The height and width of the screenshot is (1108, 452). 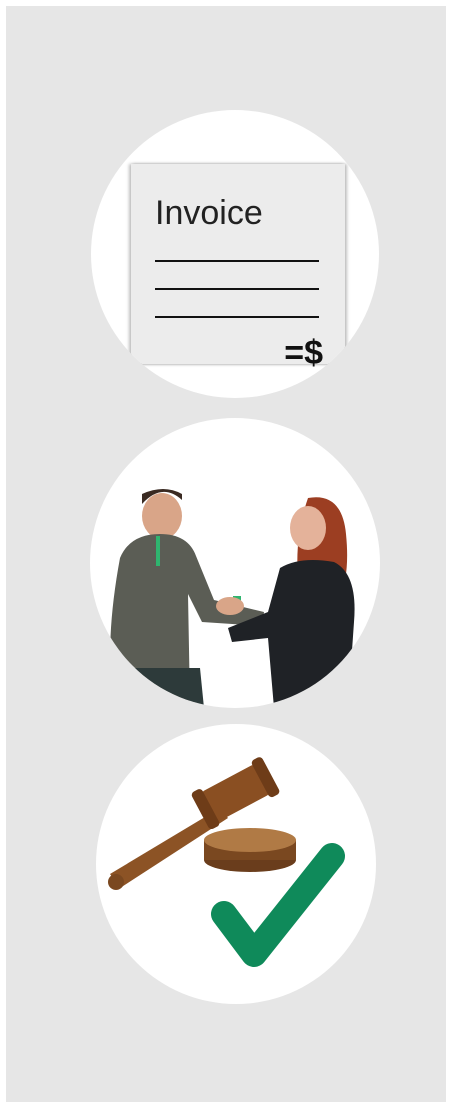 I want to click on gavel-check-icon, so click(x=226, y=862).